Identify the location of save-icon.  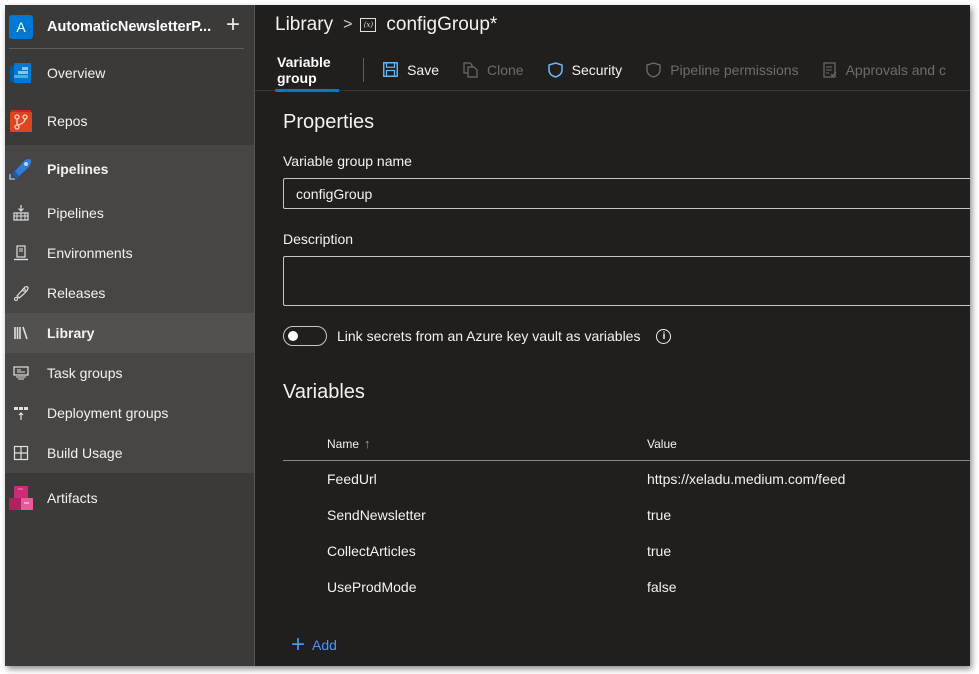
(391, 69).